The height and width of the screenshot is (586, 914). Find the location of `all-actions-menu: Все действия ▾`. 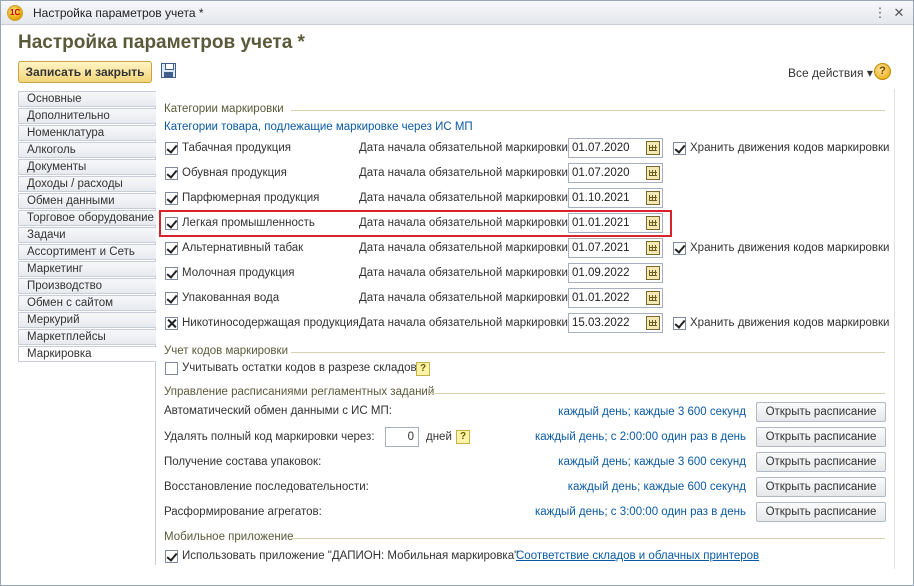

all-actions-menu: Все действия ▾ is located at coordinates (830, 73).